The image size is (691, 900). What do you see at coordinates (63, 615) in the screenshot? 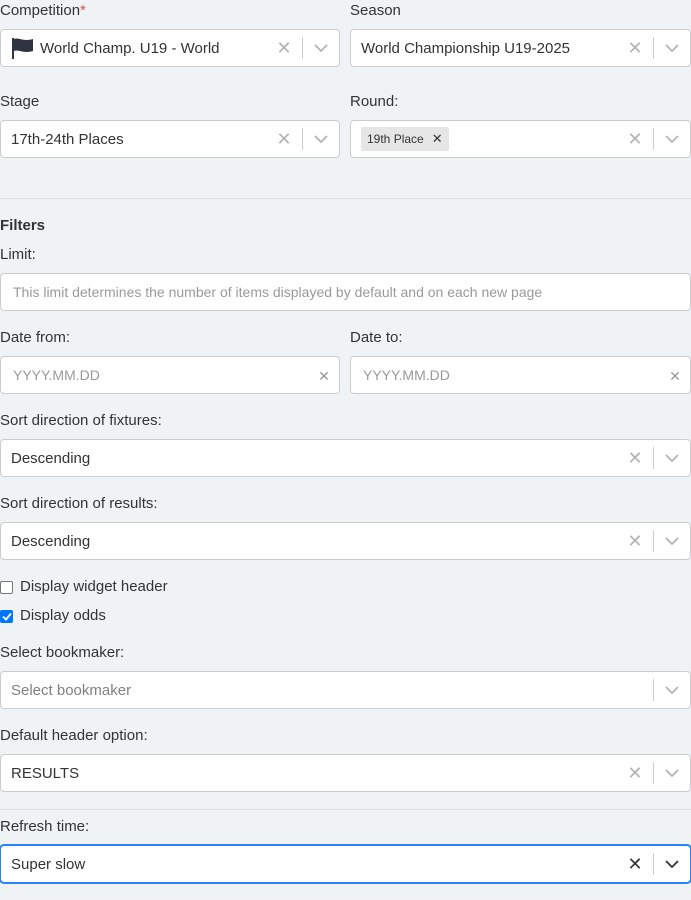
I see `display-odds-label: Display odds` at bounding box center [63, 615].